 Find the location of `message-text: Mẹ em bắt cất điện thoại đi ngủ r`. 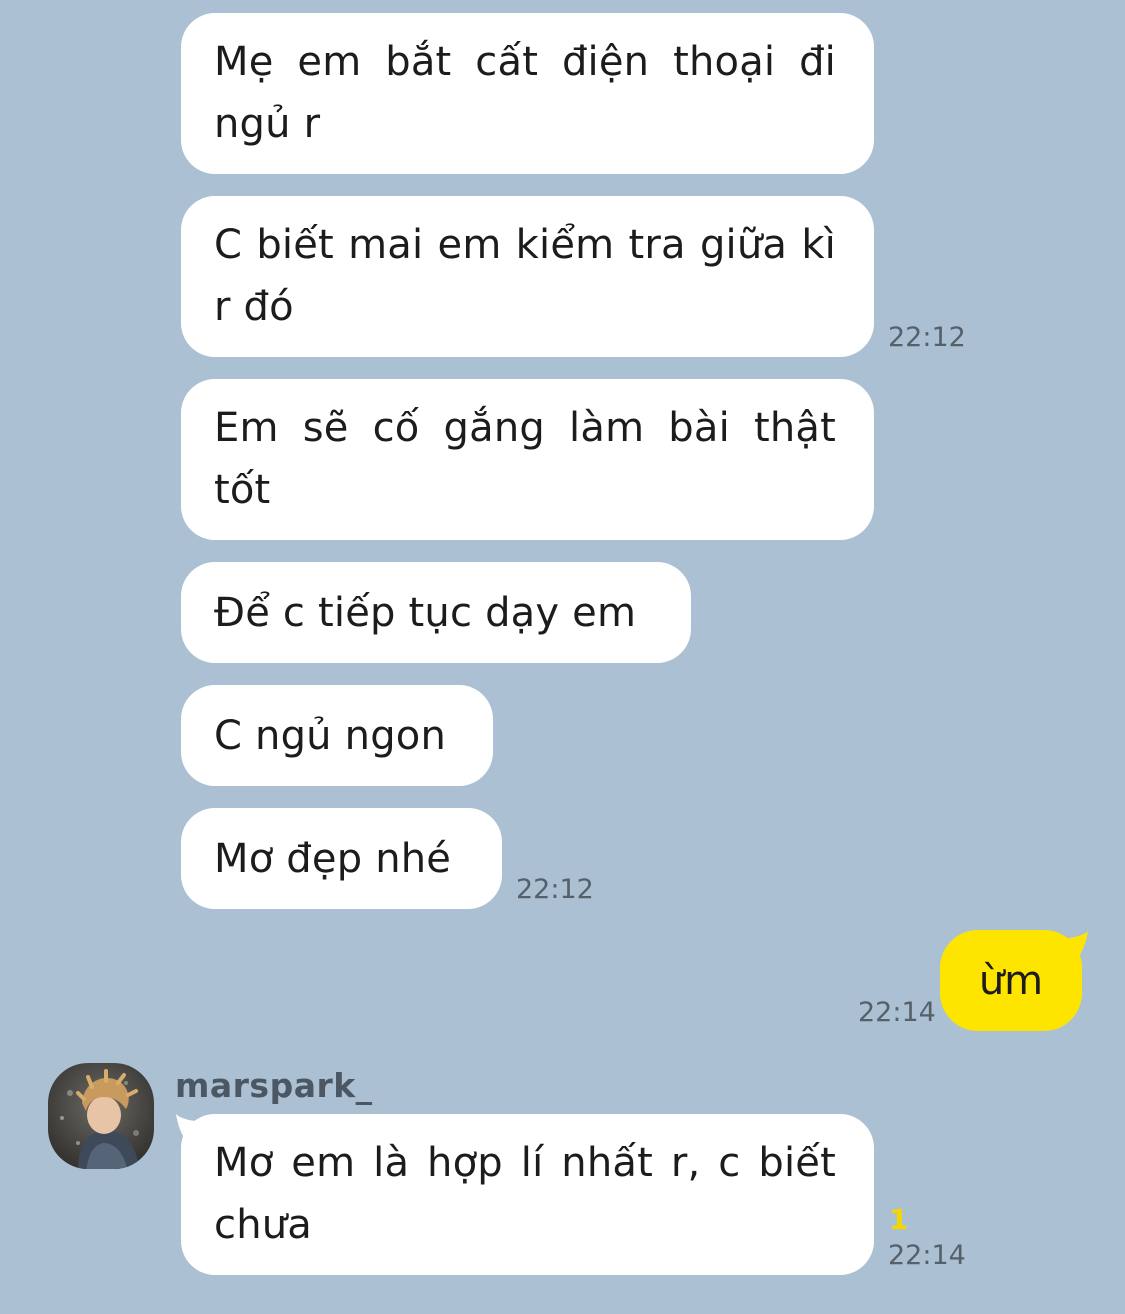

message-text: Mẹ em bắt cất điện thoại đi ngủ r is located at coordinates (525, 93).